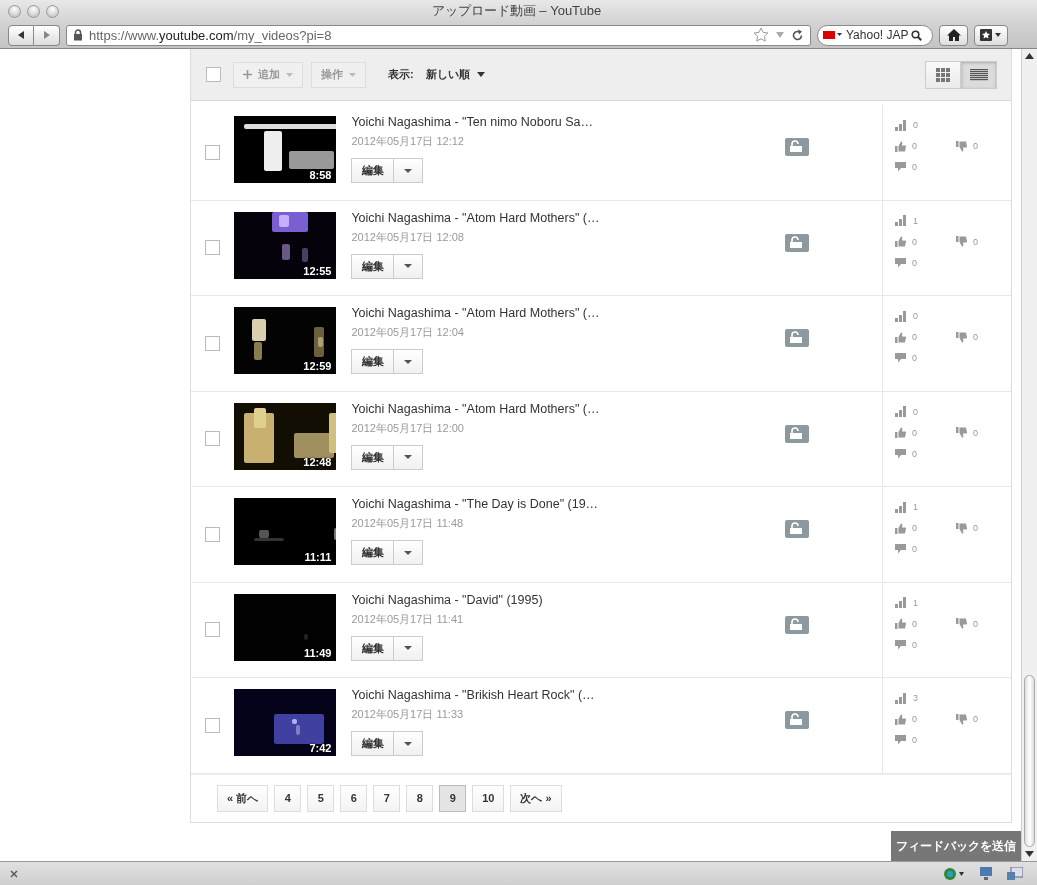 The height and width of the screenshot is (885, 1037). What do you see at coordinates (917, 35) in the screenshot?
I see `search-icon` at bounding box center [917, 35].